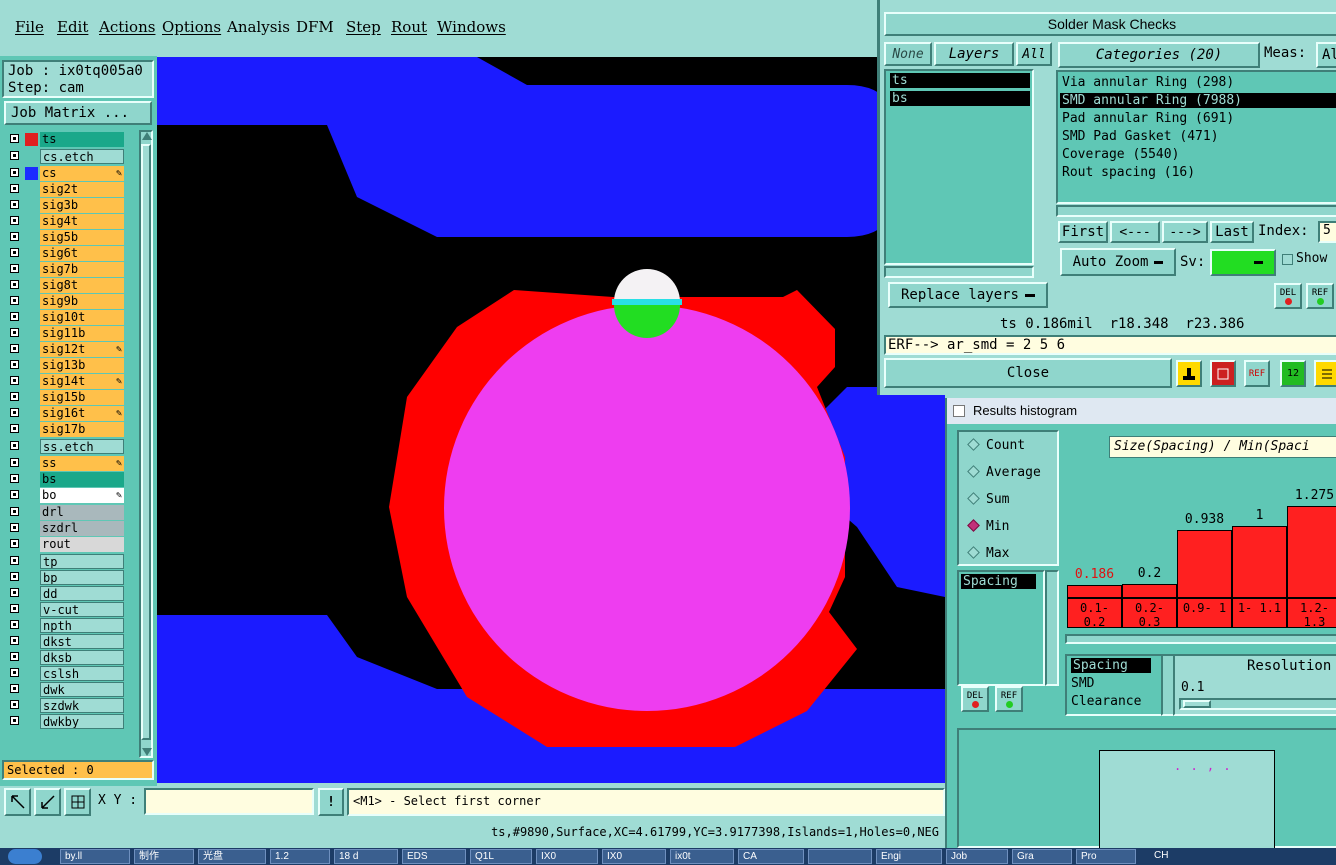  Describe the element at coordinates (72, 27) in the screenshot. I see `menu-edit: Edit` at that location.